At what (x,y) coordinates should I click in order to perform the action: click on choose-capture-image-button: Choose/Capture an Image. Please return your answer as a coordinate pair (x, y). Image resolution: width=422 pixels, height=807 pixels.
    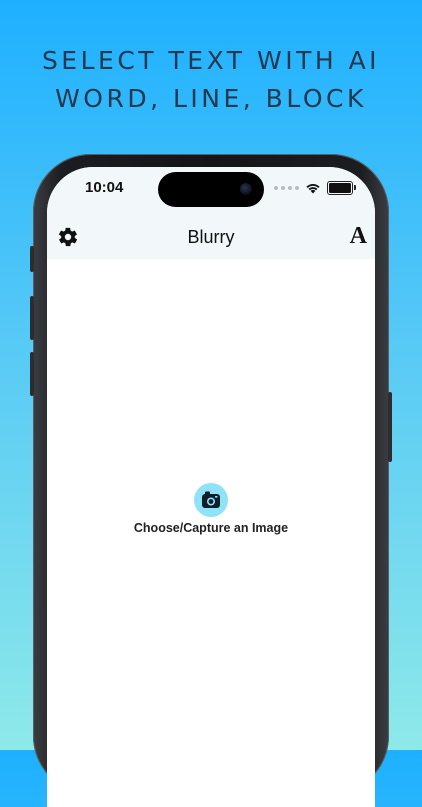
    Looking at the image, I should click on (211, 509).